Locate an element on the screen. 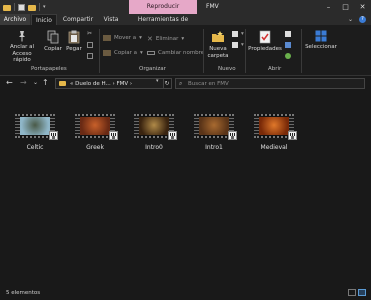  address-bar: « Duelo de H... › FMV › is located at coordinates (109, 83).